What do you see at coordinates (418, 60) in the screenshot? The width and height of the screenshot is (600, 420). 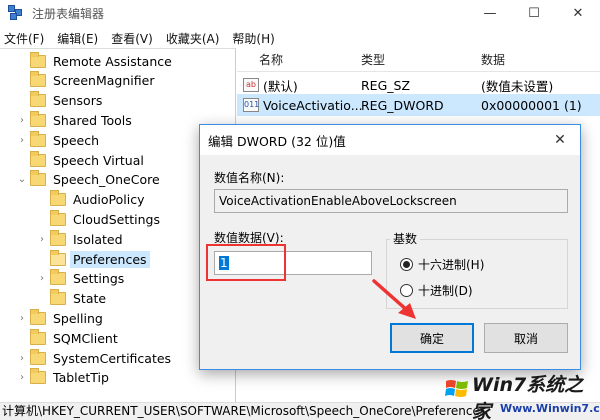 I see `values-list-header: 名称 类型 数据` at bounding box center [418, 60].